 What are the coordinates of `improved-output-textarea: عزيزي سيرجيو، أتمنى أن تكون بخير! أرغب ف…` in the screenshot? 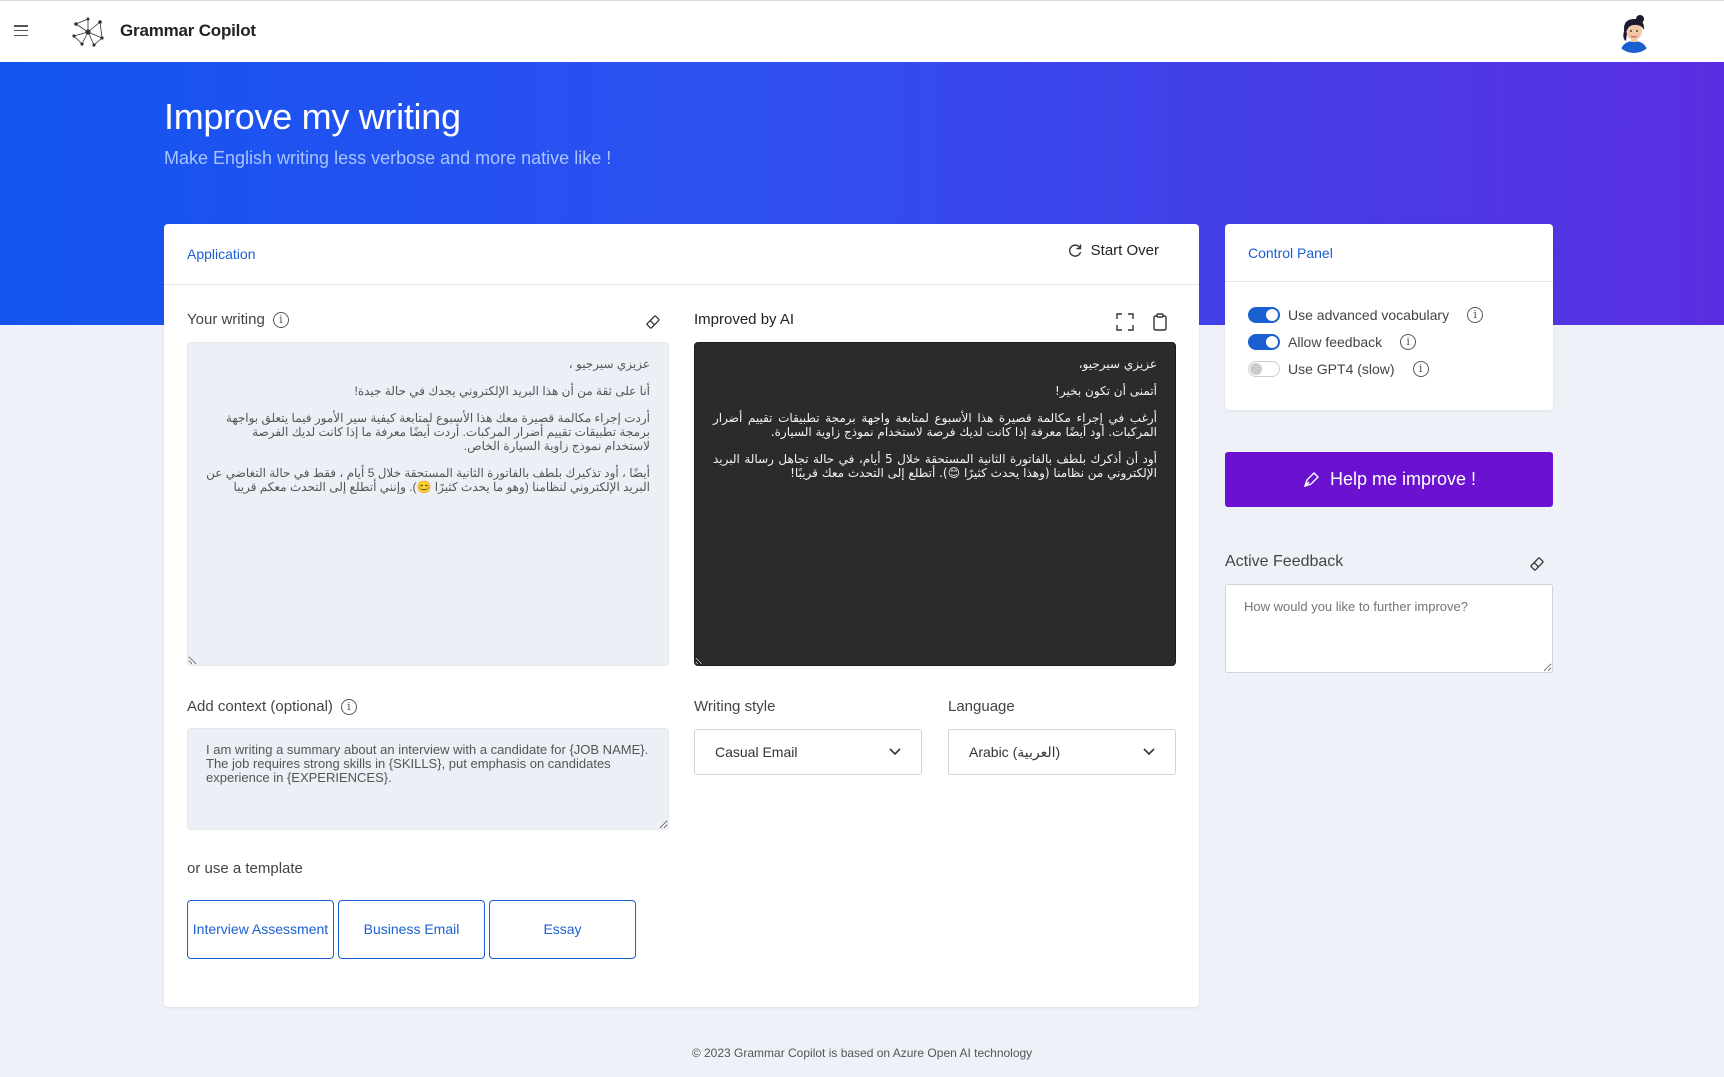 It's located at (935, 504).